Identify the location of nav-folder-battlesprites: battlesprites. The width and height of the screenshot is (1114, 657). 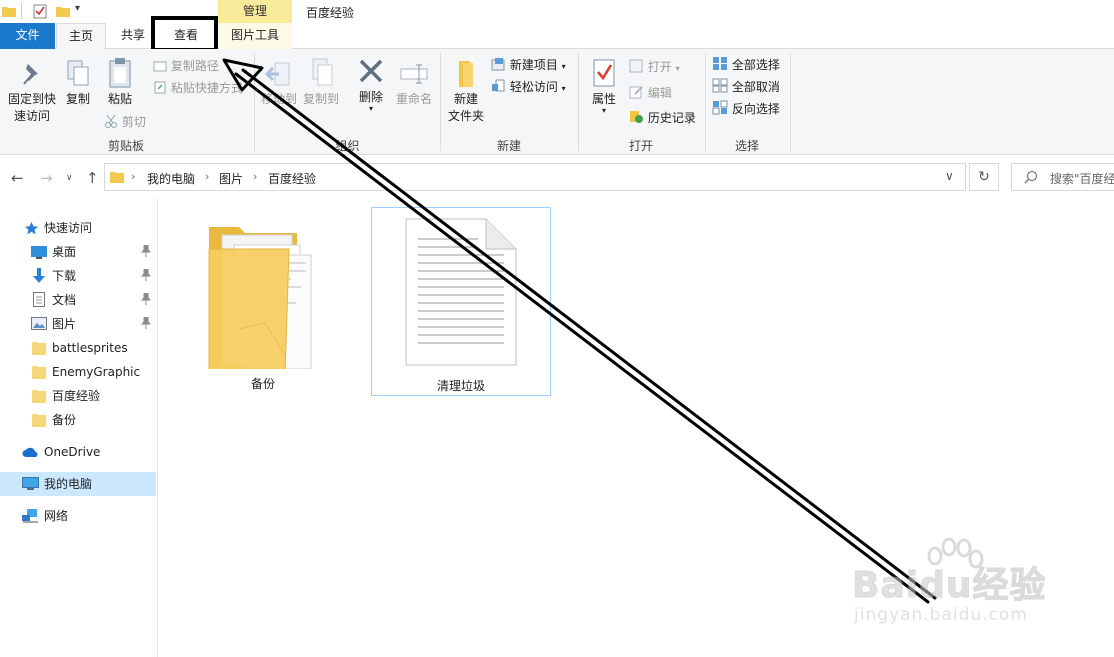
(78, 348).